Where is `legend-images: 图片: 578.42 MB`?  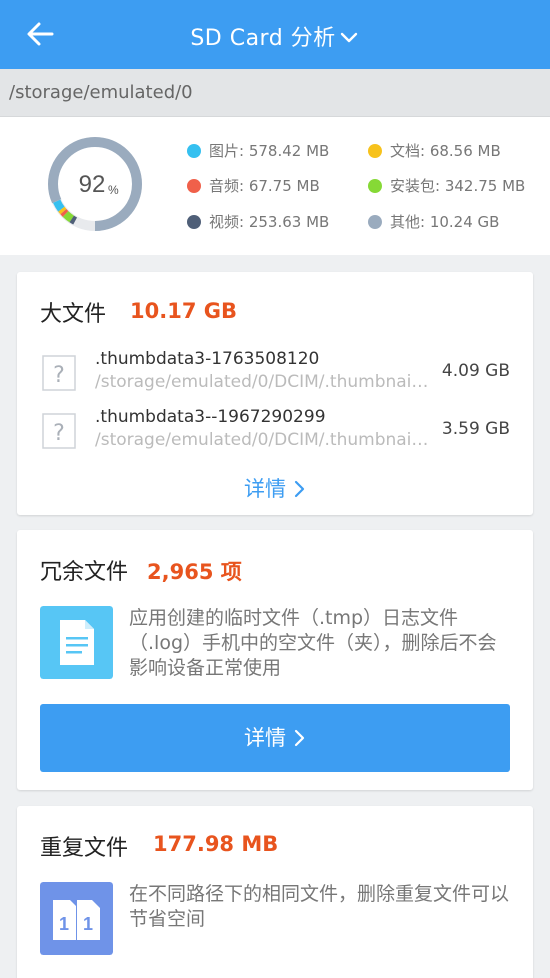 legend-images: 图片: 578.42 MB is located at coordinates (258, 151).